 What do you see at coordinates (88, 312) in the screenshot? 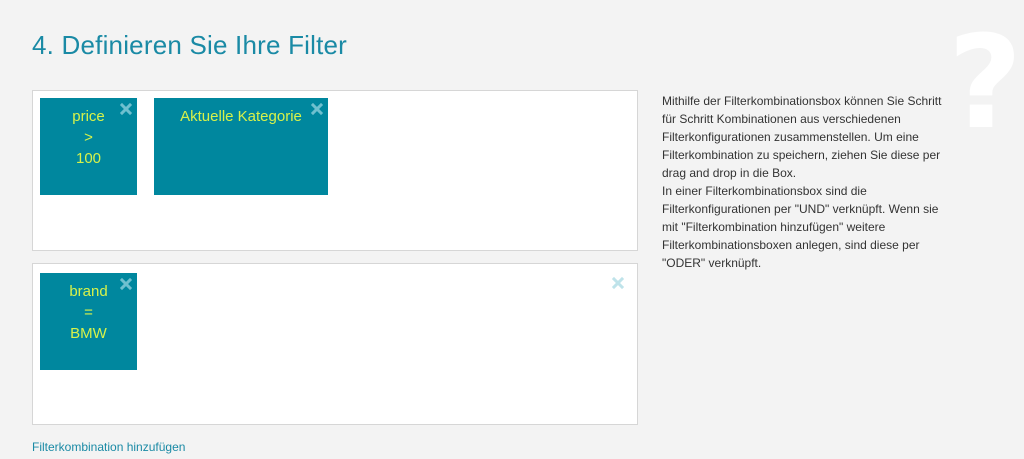
I see `filter-chip-line: =` at bounding box center [88, 312].